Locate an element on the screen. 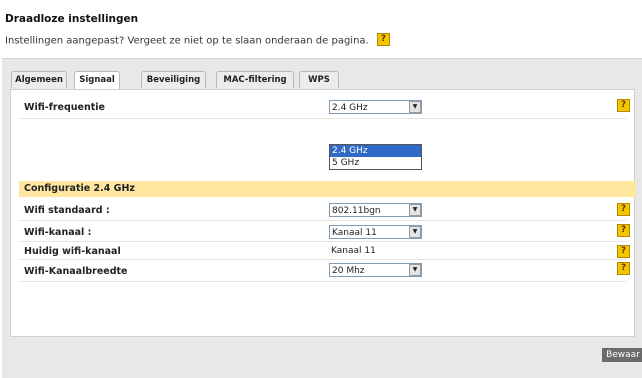  bandwidth-label: Wifi-Kanaalbreedte is located at coordinates (76, 271).